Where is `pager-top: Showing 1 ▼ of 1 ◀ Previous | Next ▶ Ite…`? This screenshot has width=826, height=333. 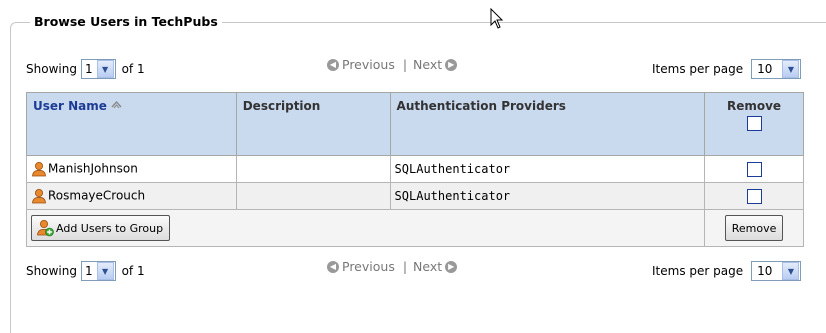
pager-top: Showing 1 ▼ of 1 ◀ Previous | Next ▶ Ite… is located at coordinates (426, 67).